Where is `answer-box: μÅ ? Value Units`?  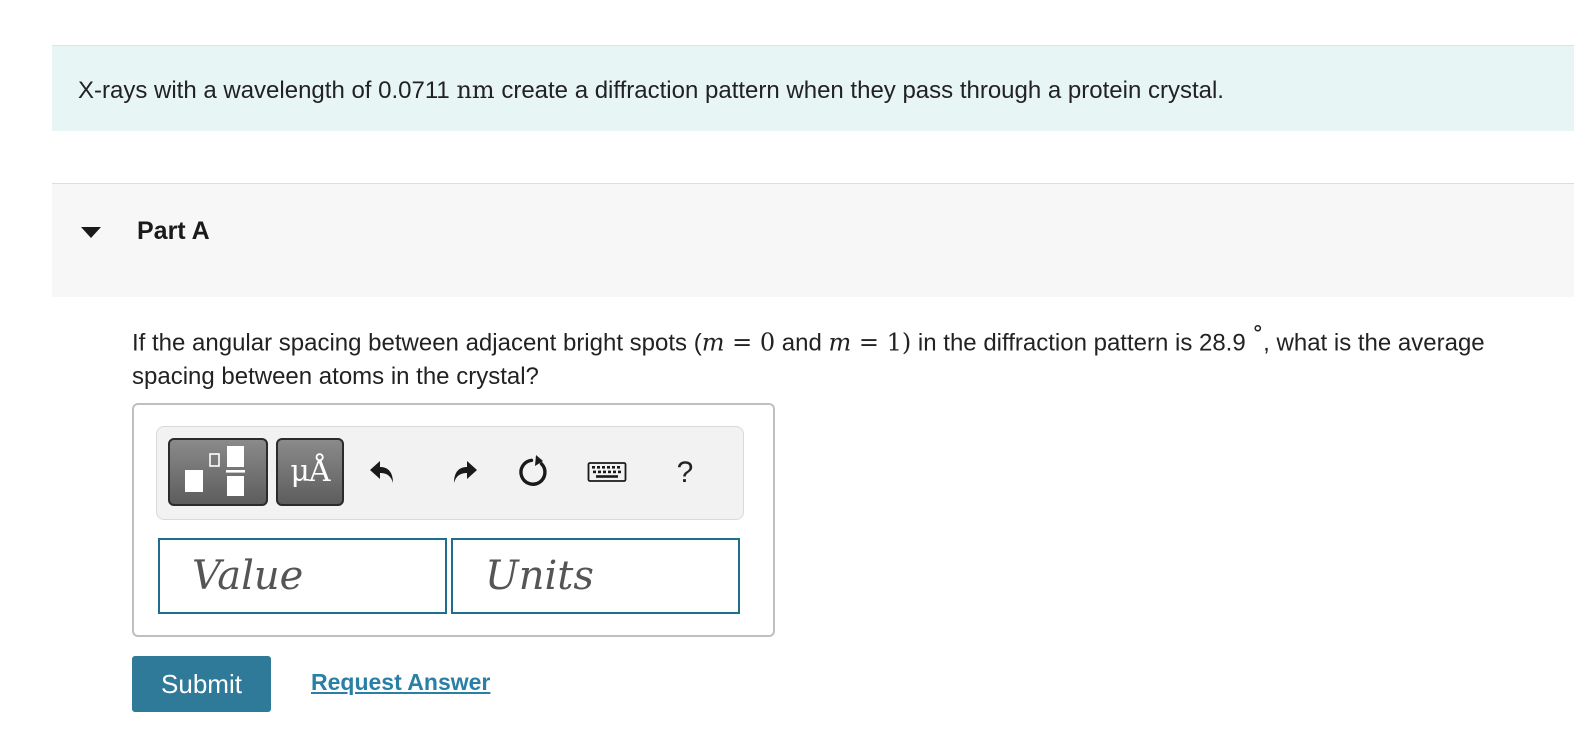
answer-box: μÅ ? Value Units is located at coordinates (453, 520).